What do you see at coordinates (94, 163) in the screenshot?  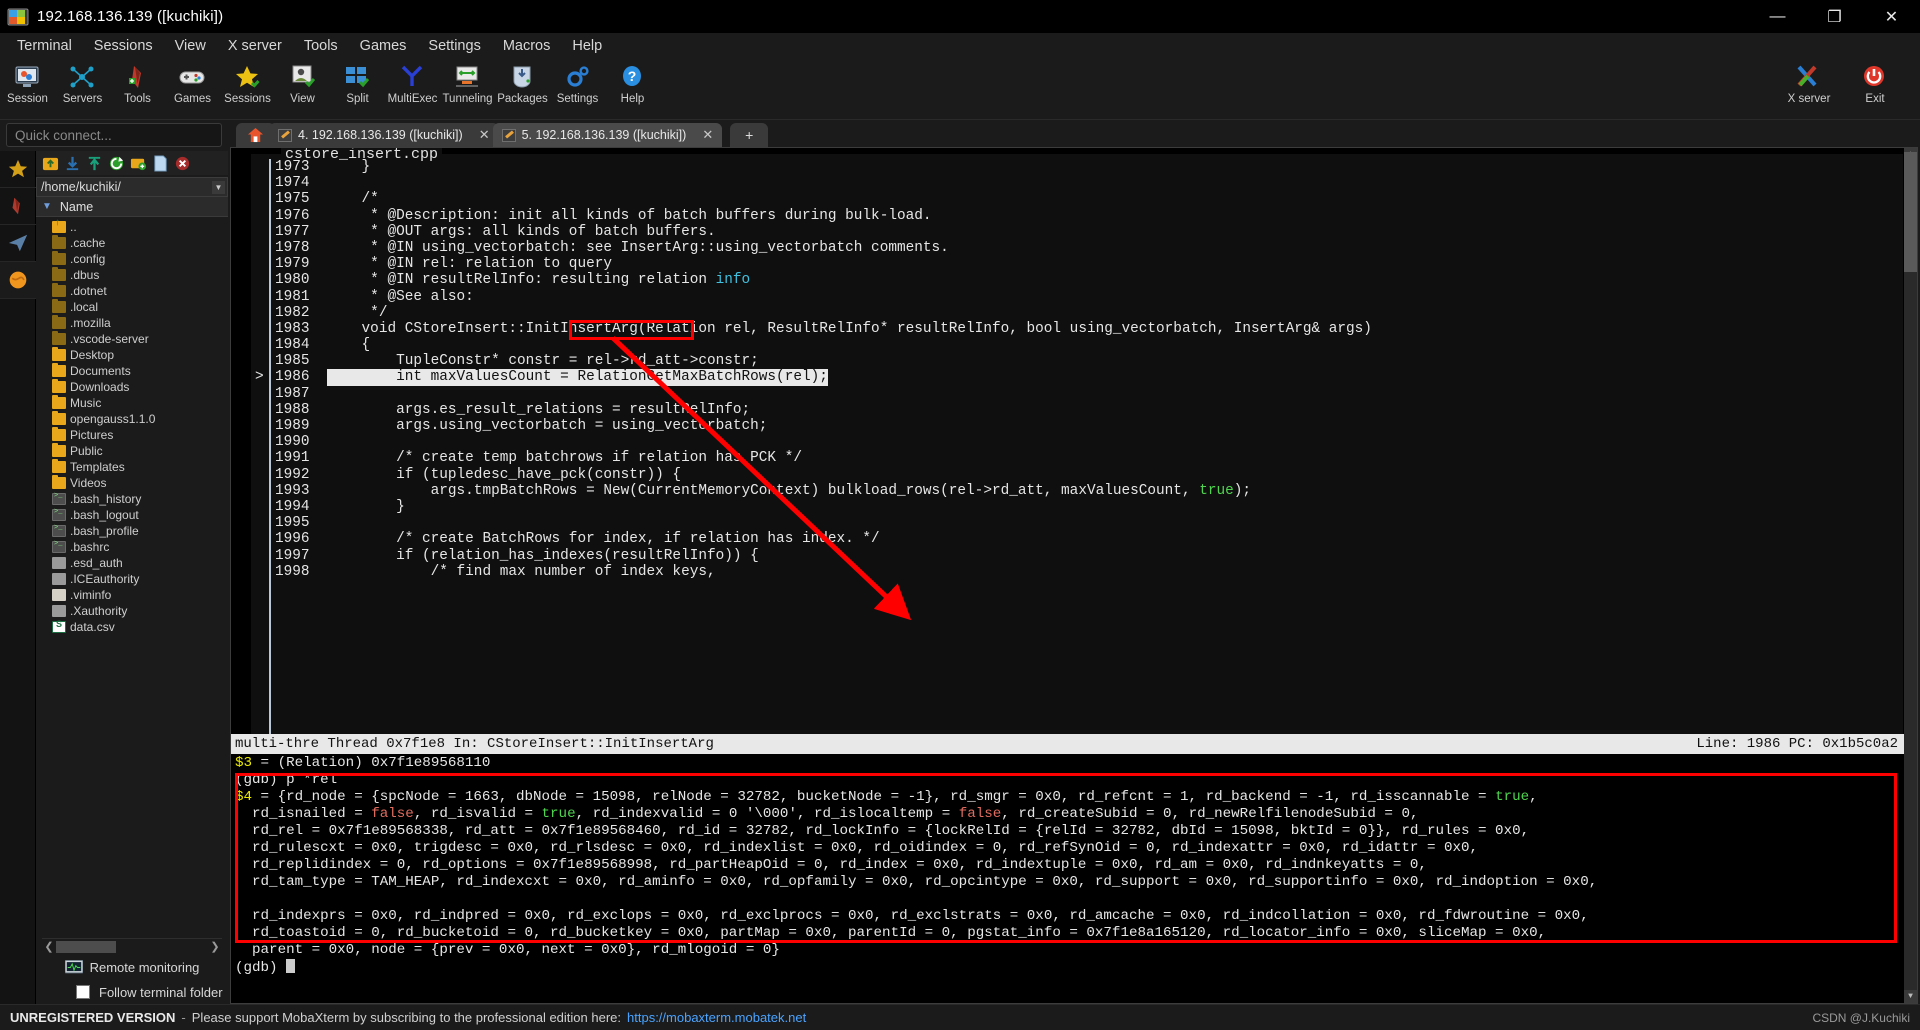 I see `upload-icon` at bounding box center [94, 163].